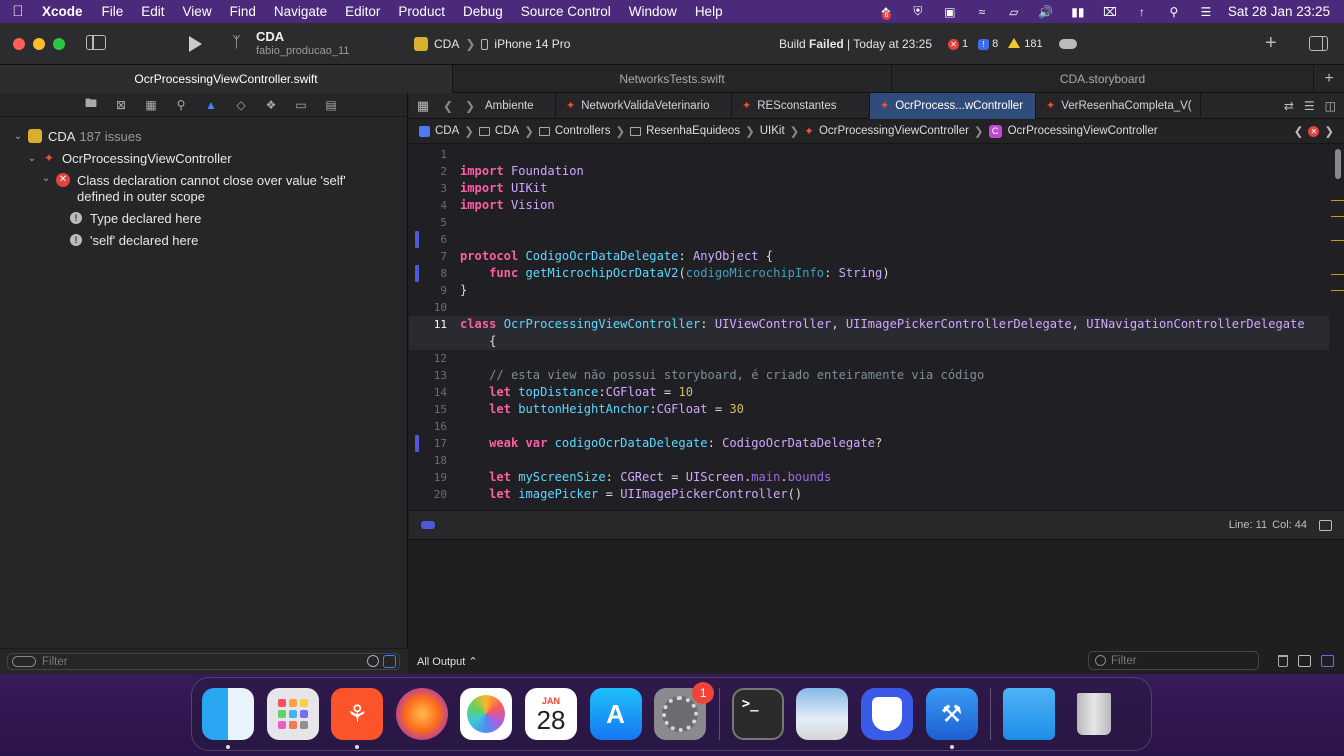 This screenshot has height=756, width=1344. I want to click on hide-debug-area-icon, so click(1325, 525).